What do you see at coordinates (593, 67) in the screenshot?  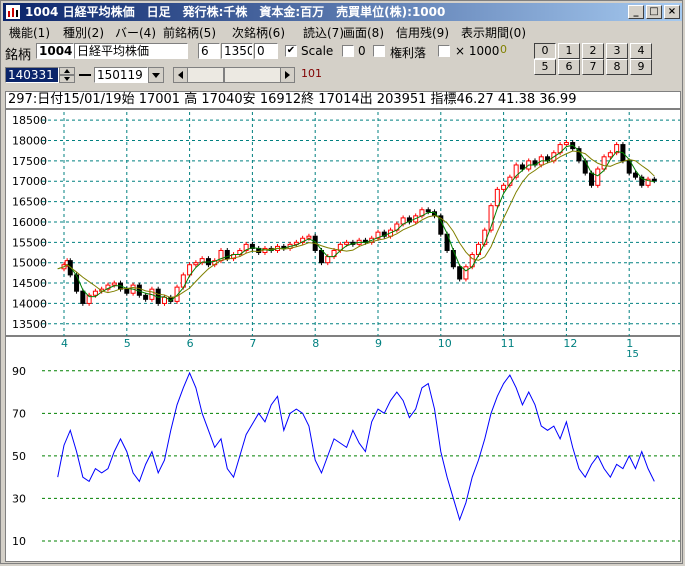 I see `preset-button-7: 7` at bounding box center [593, 67].